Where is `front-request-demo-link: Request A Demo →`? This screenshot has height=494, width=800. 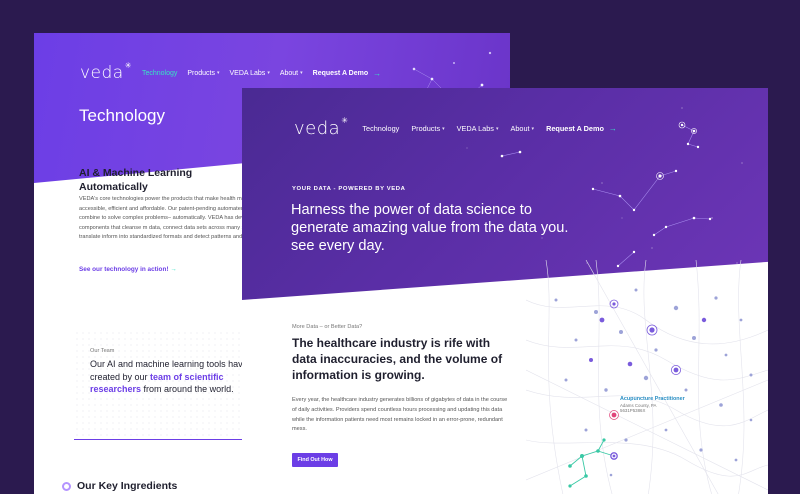
front-request-demo-link: Request A Demo → is located at coordinates (581, 128).